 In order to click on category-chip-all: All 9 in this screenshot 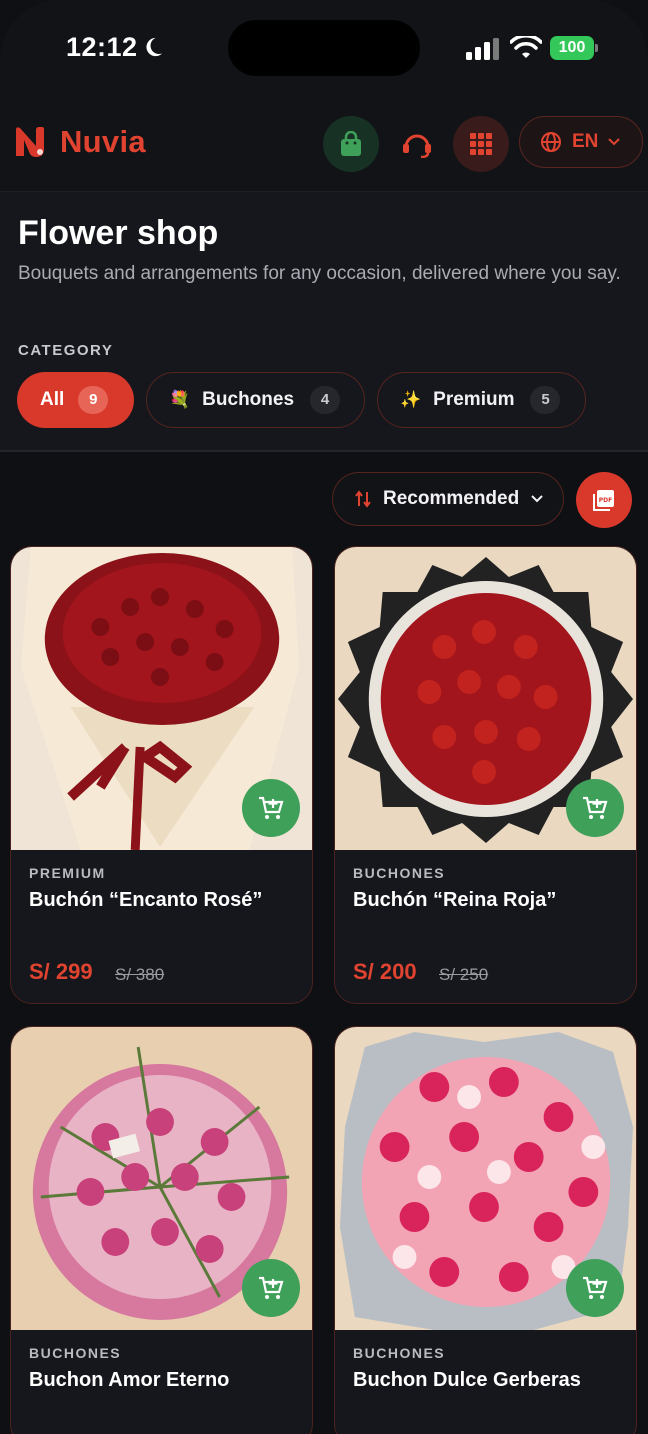, I will do `click(75, 400)`.